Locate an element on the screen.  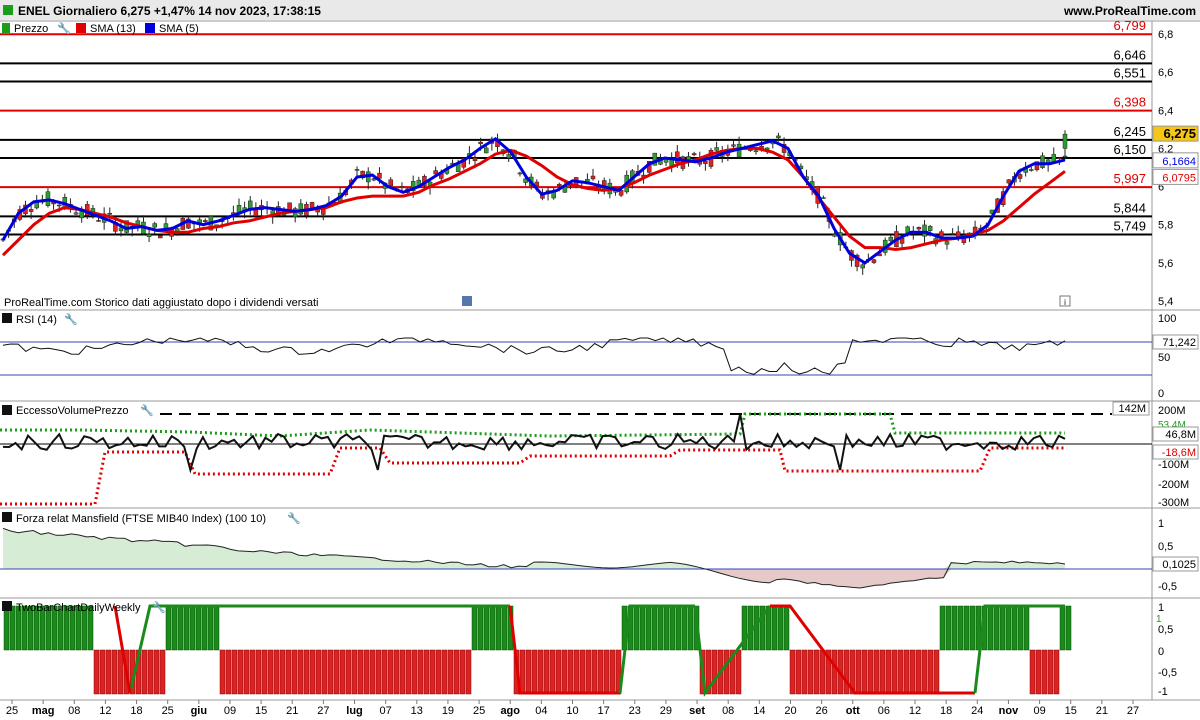
mansfield-tick-m05: -0,5 is located at coordinates (1167, 587).